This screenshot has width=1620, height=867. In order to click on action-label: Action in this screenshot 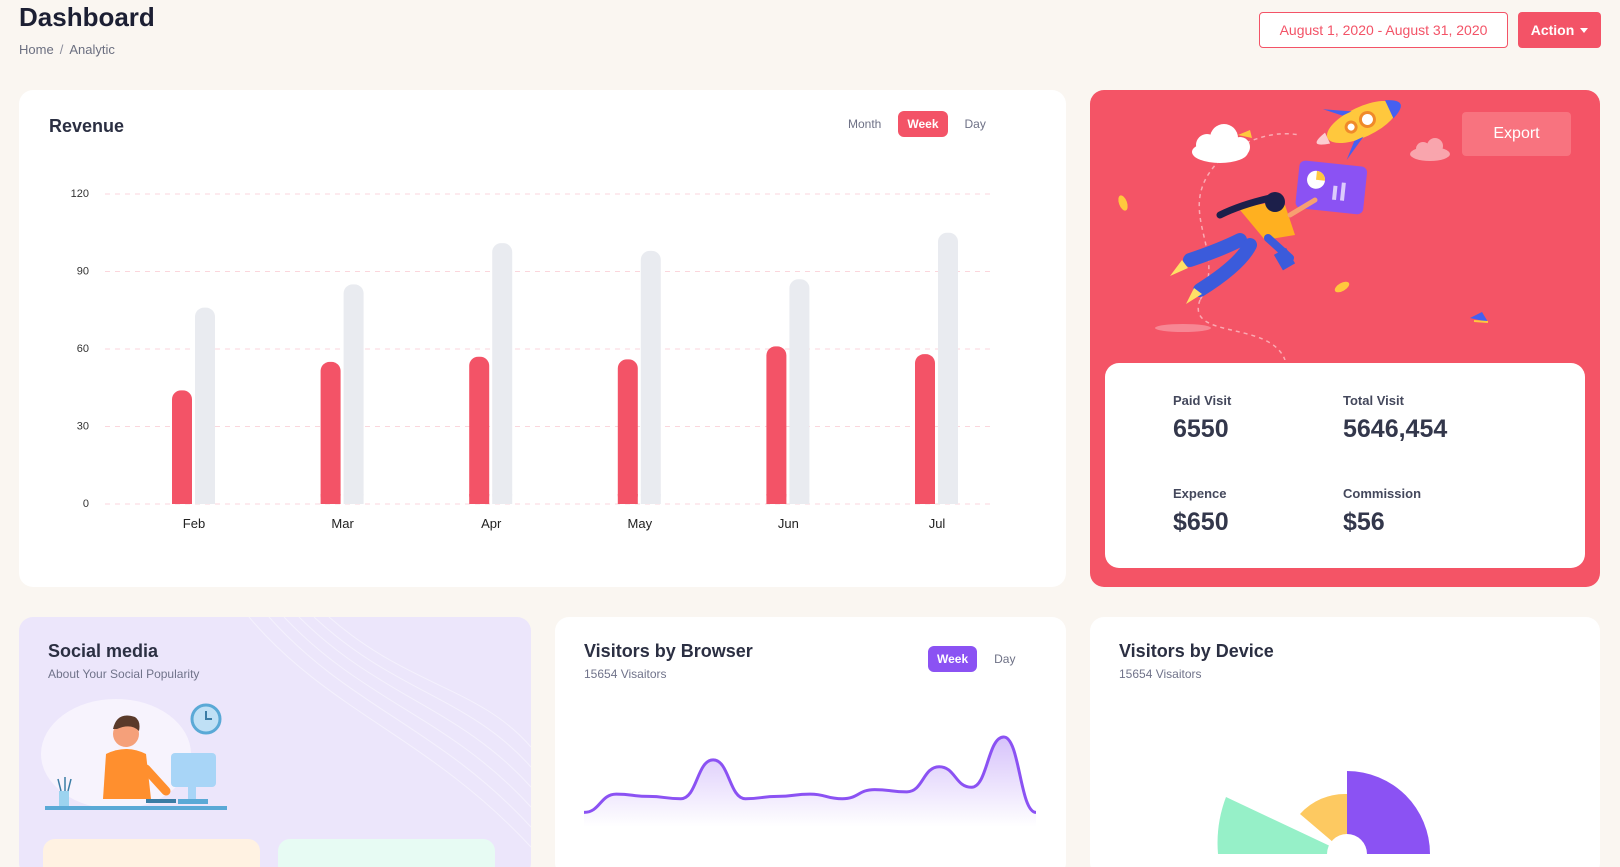, I will do `click(1552, 30)`.